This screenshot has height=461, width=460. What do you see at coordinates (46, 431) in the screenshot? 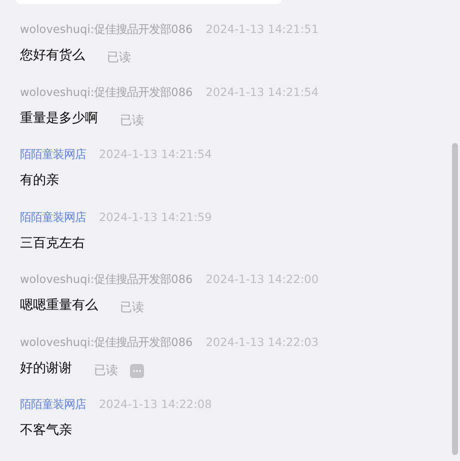
I see `message-text: 不客气亲` at bounding box center [46, 431].